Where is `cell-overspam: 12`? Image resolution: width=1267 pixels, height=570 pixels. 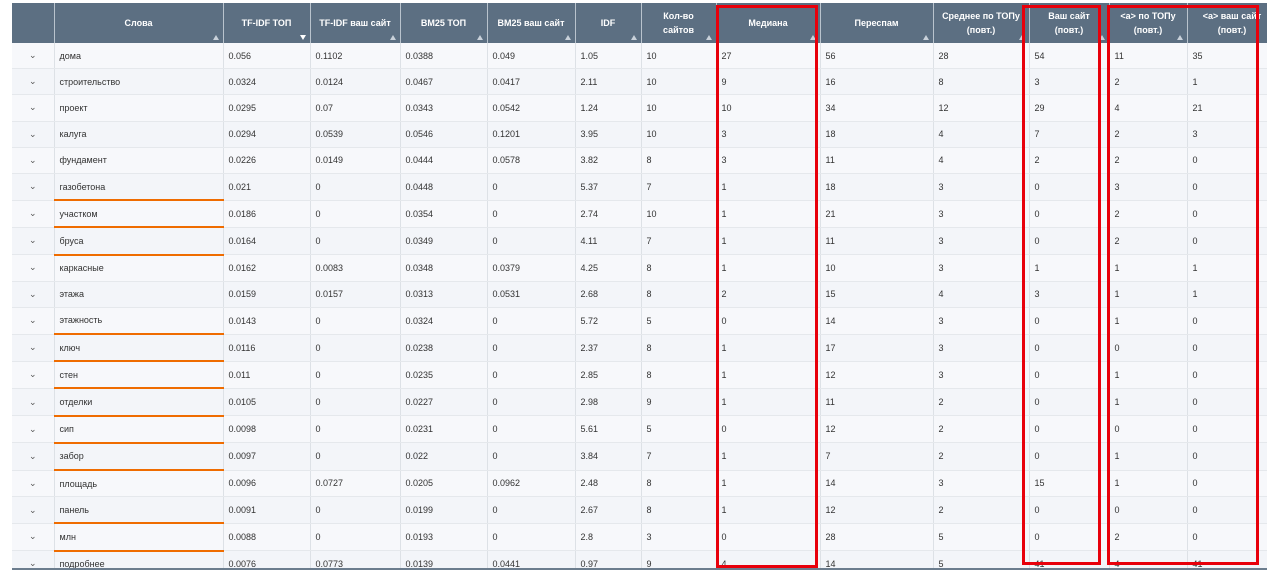
cell-overspam: 12 is located at coordinates (877, 375).